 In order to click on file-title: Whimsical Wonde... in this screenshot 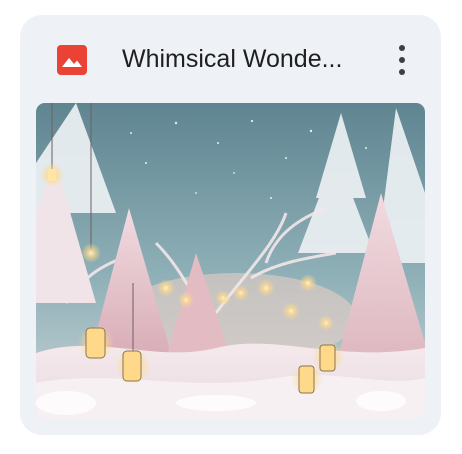, I will do `click(232, 59)`.